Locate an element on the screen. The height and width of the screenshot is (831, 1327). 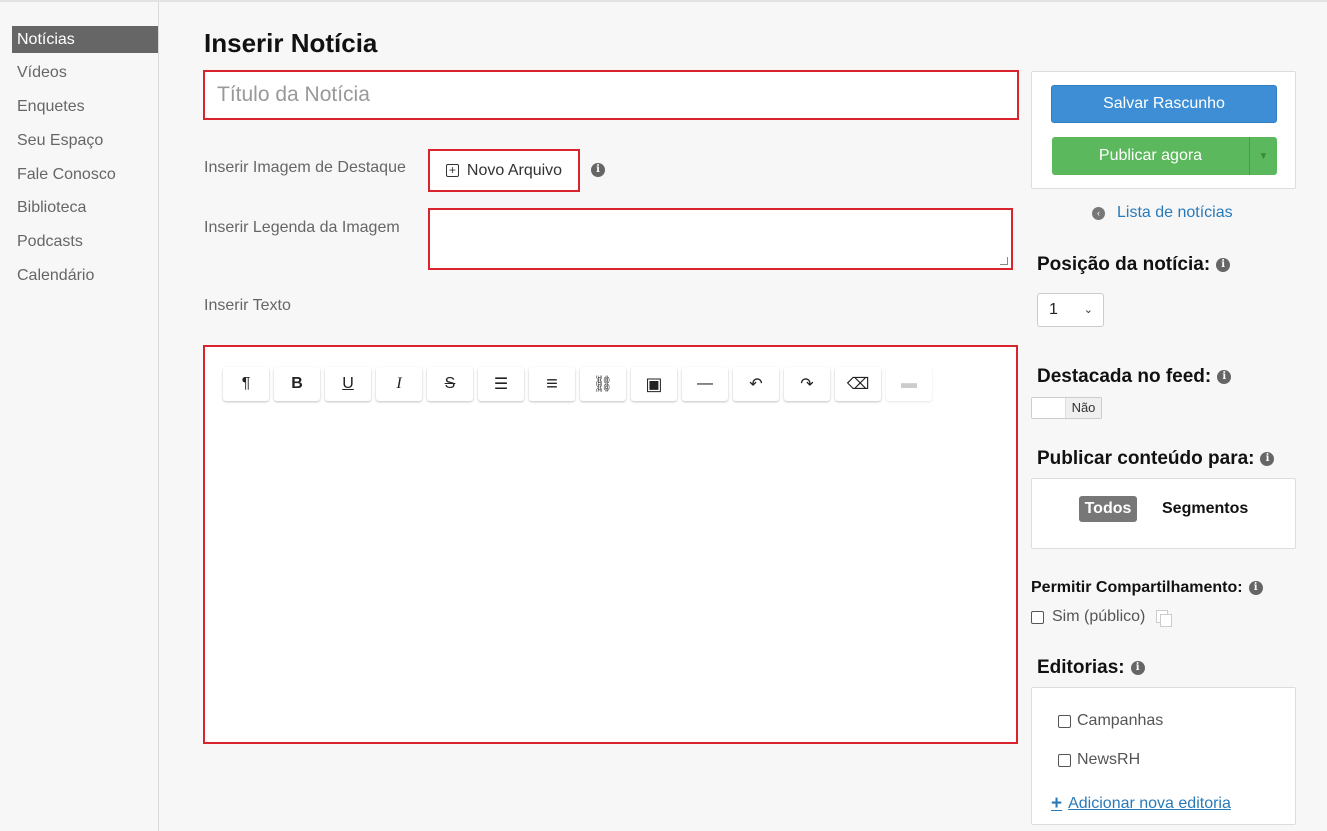
bold-icon: B is located at coordinates (297, 383).